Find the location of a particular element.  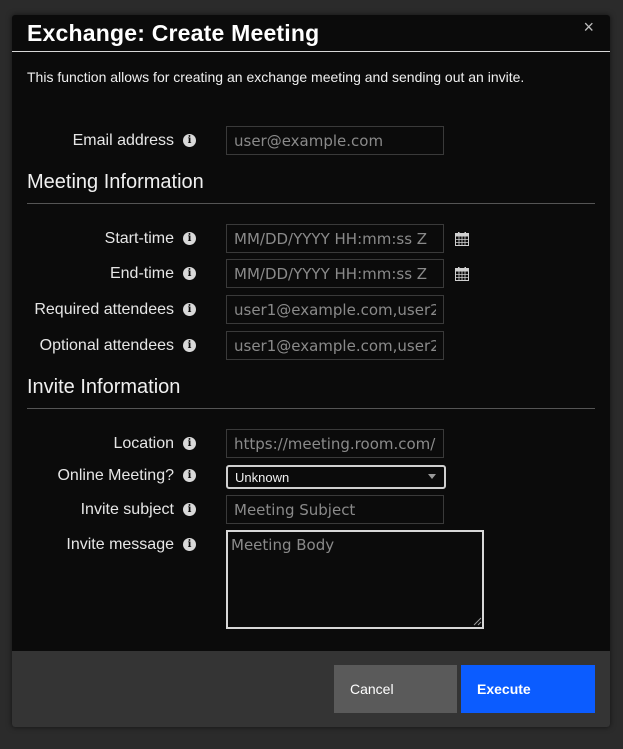

end-time-row: End-time i is located at coordinates (311, 275).